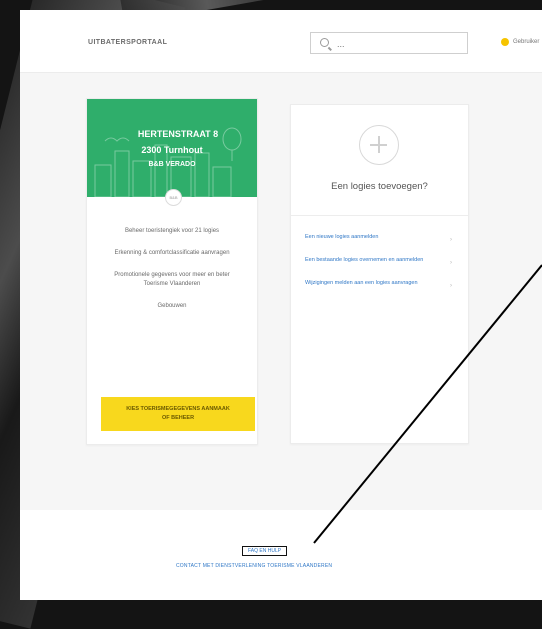  I want to click on property-link-manage: Beheer toeristengiek voor 21 logies, so click(172, 231).